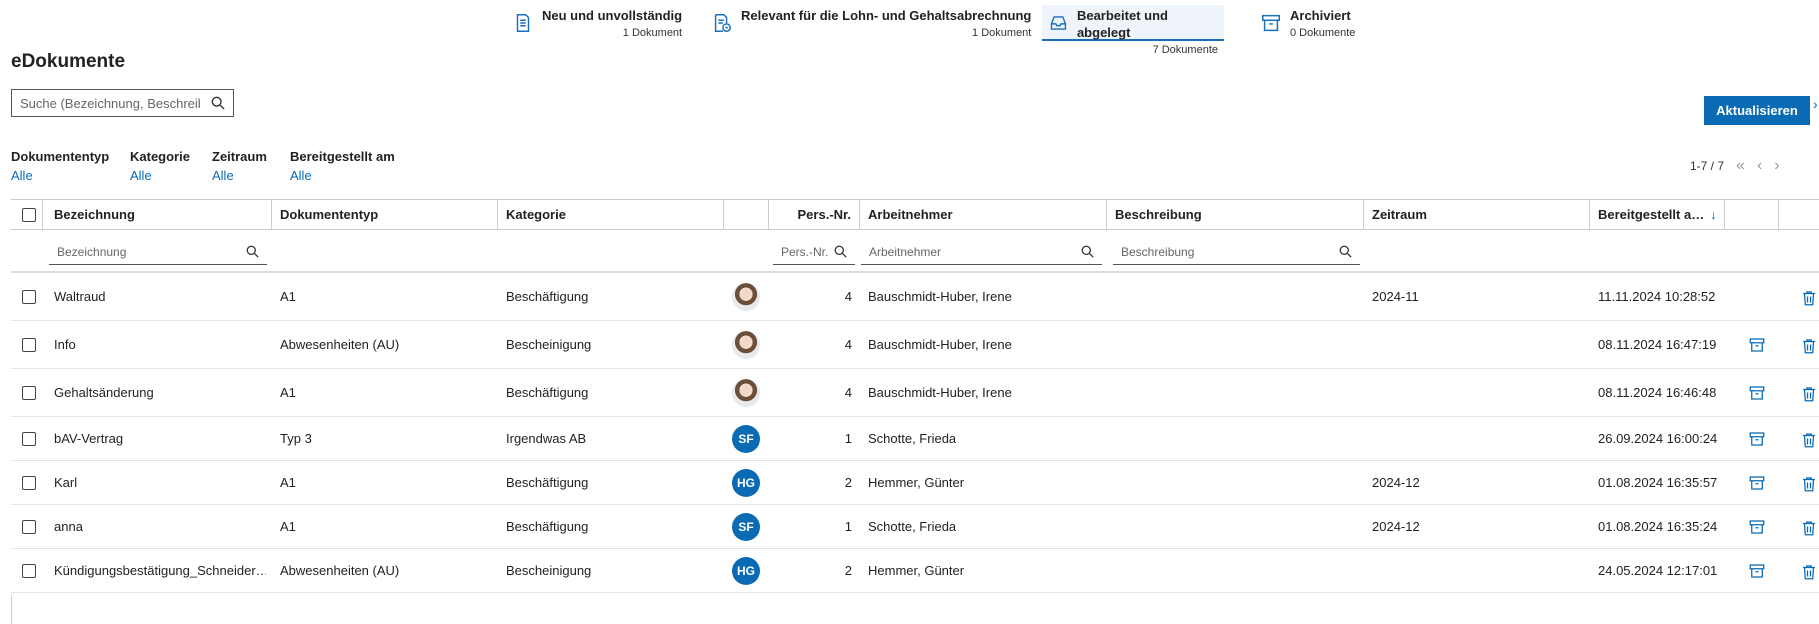 The image size is (1819, 624). I want to click on tab-bearbeitet: Bearbeitet und abgelegt 7 Dokumente, so click(1133, 30).